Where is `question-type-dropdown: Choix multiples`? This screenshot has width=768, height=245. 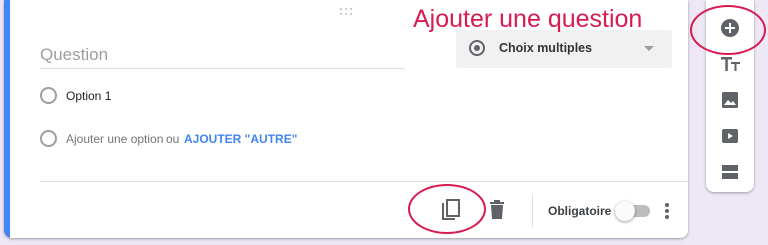
question-type-dropdown: Choix multiples is located at coordinates (564, 49).